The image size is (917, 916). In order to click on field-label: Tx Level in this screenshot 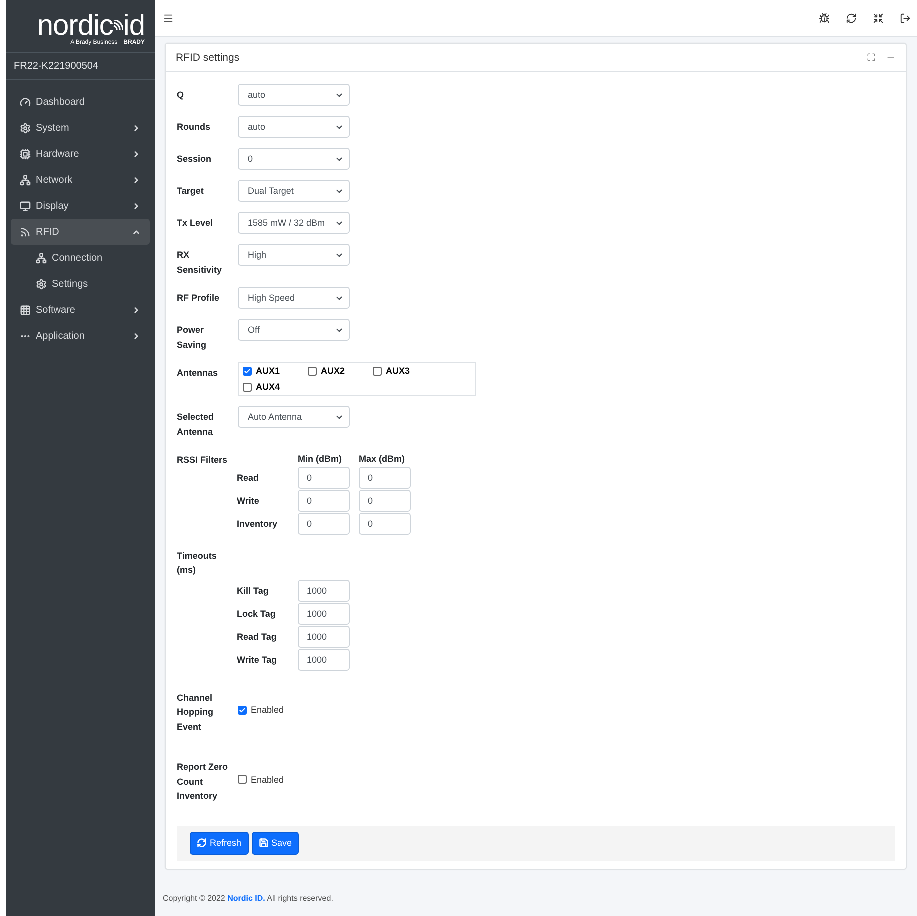, I will do `click(195, 223)`.